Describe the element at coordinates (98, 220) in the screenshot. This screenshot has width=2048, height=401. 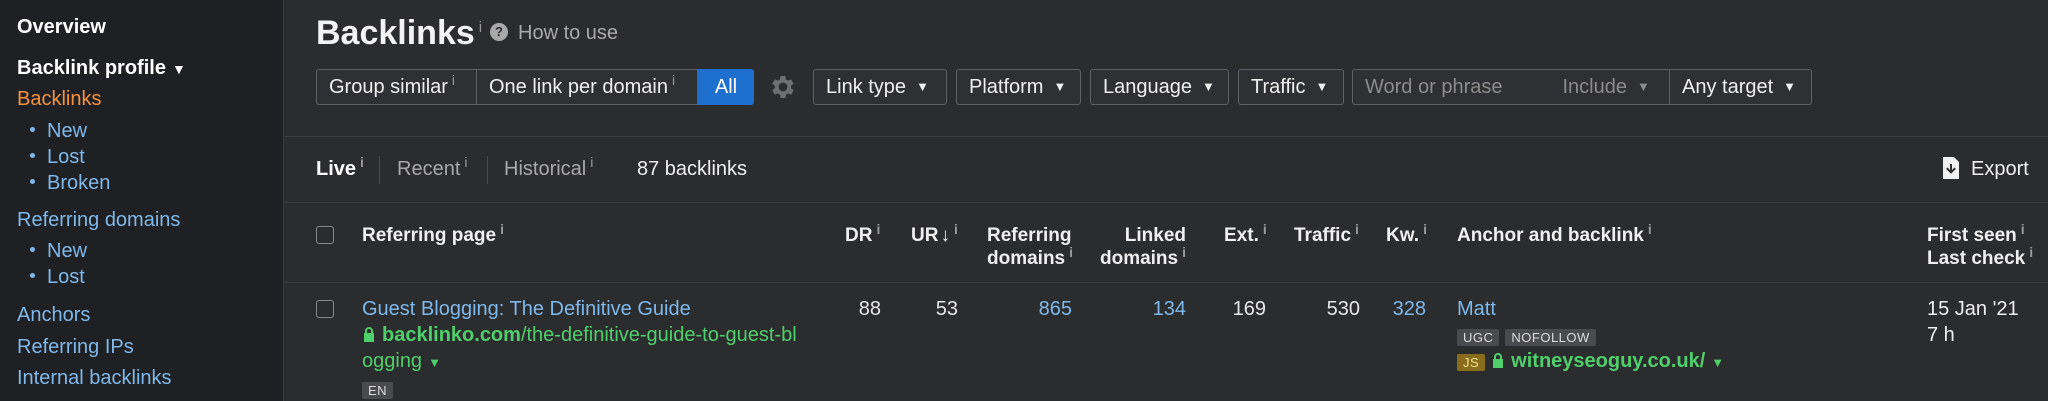
I see `sidebar-item-referring-domains: Referring domains` at that location.